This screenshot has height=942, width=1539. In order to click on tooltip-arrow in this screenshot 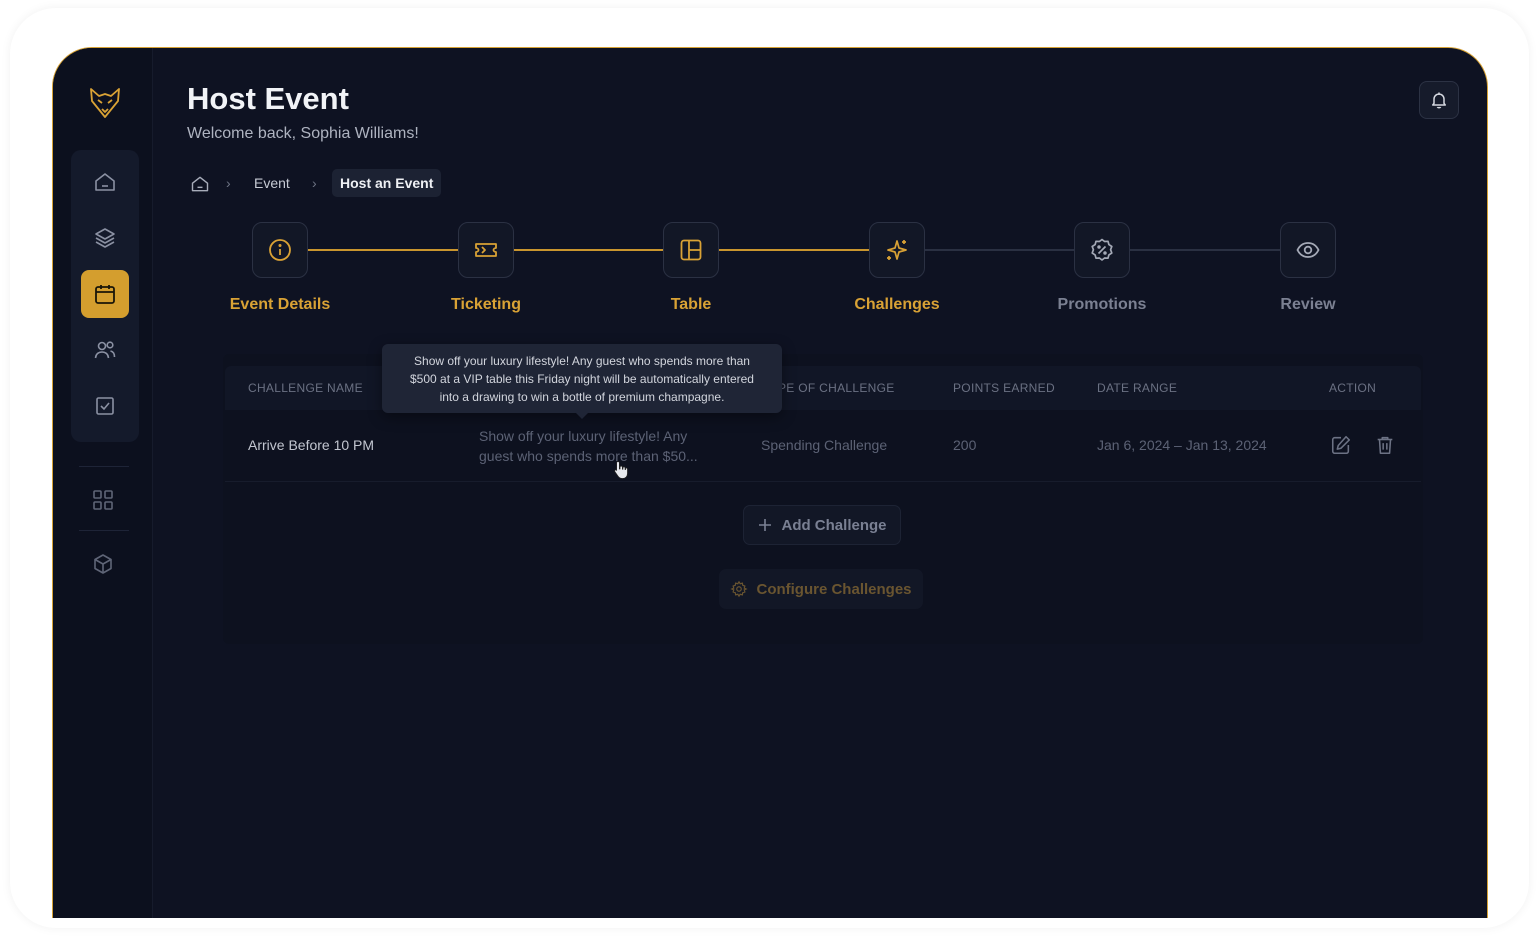, I will do `click(582, 415)`.